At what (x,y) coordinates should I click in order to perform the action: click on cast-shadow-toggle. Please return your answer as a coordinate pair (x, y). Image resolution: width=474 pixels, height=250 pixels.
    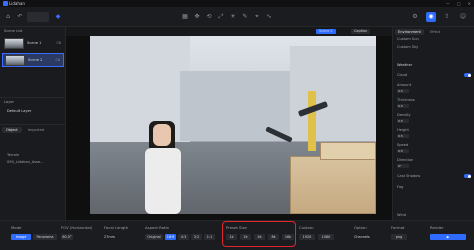
    Looking at the image, I should click on (467, 176).